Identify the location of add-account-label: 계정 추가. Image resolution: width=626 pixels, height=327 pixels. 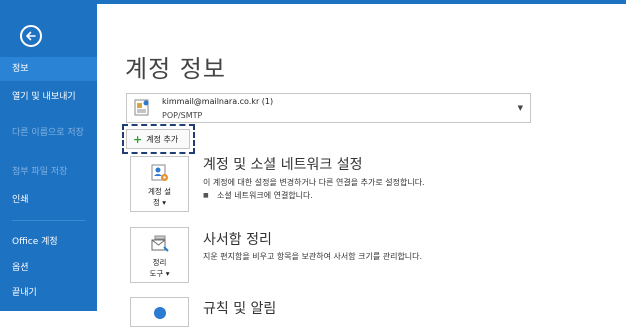
(162, 139).